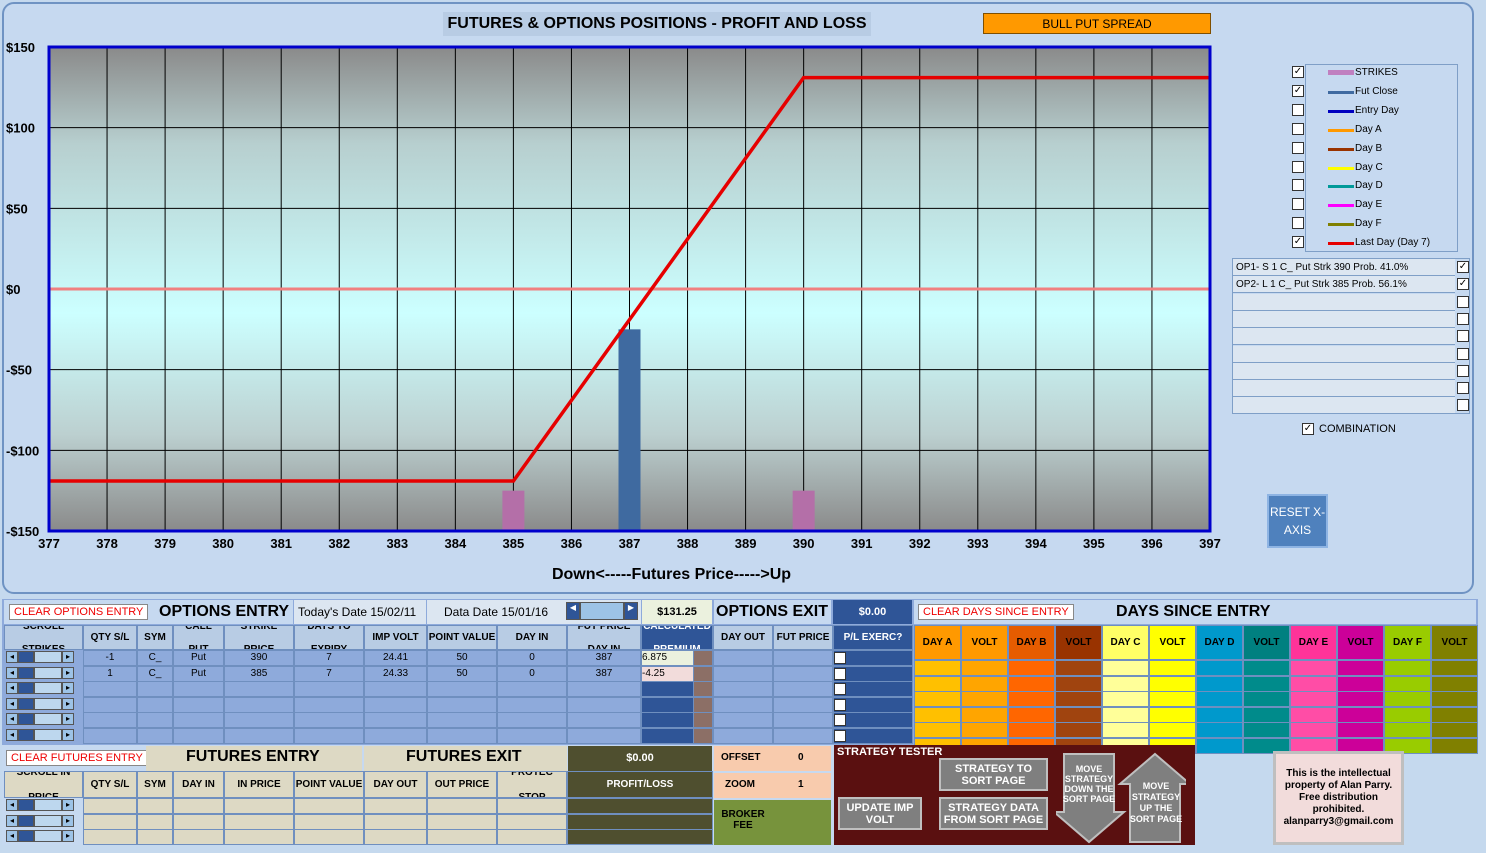  Describe the element at coordinates (631, 611) in the screenshot. I see `scroll-right-icon: ▶` at that location.